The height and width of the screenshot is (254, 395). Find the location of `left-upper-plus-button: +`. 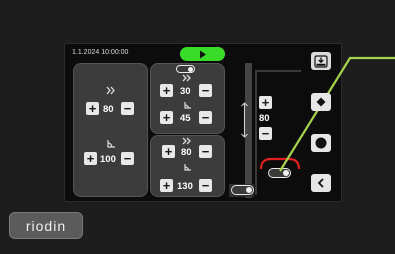

left-upper-plus-button: + is located at coordinates (92, 108).